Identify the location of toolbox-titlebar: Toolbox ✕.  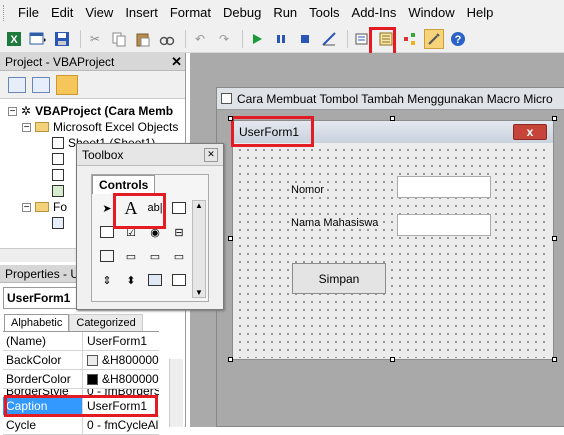
(150, 155).